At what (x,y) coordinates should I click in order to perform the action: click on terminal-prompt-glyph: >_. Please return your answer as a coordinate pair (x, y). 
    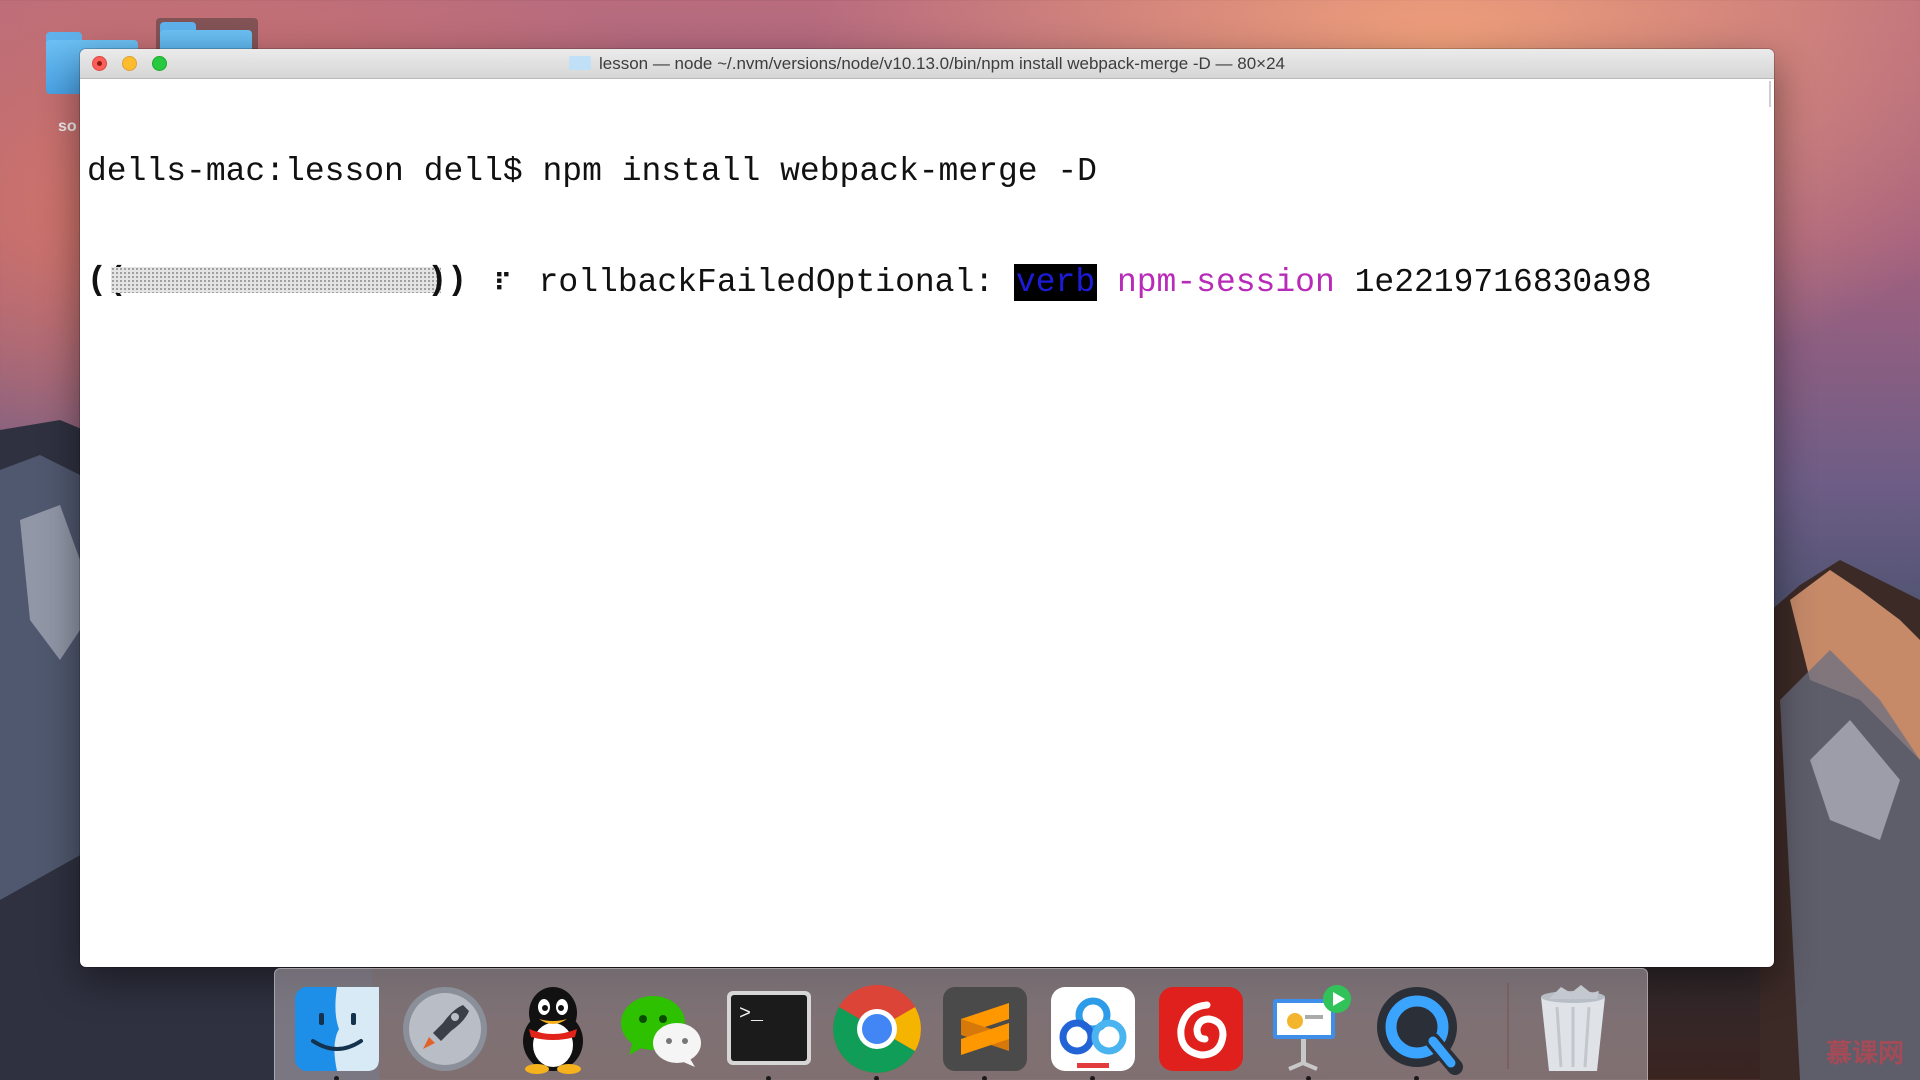
    Looking at the image, I should click on (751, 1014).